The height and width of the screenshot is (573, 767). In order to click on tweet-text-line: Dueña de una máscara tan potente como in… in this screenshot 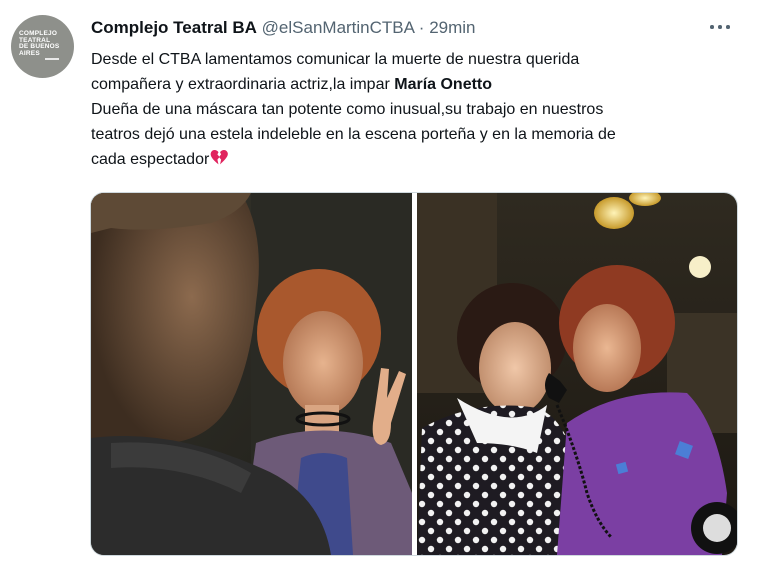, I will do `click(347, 109)`.